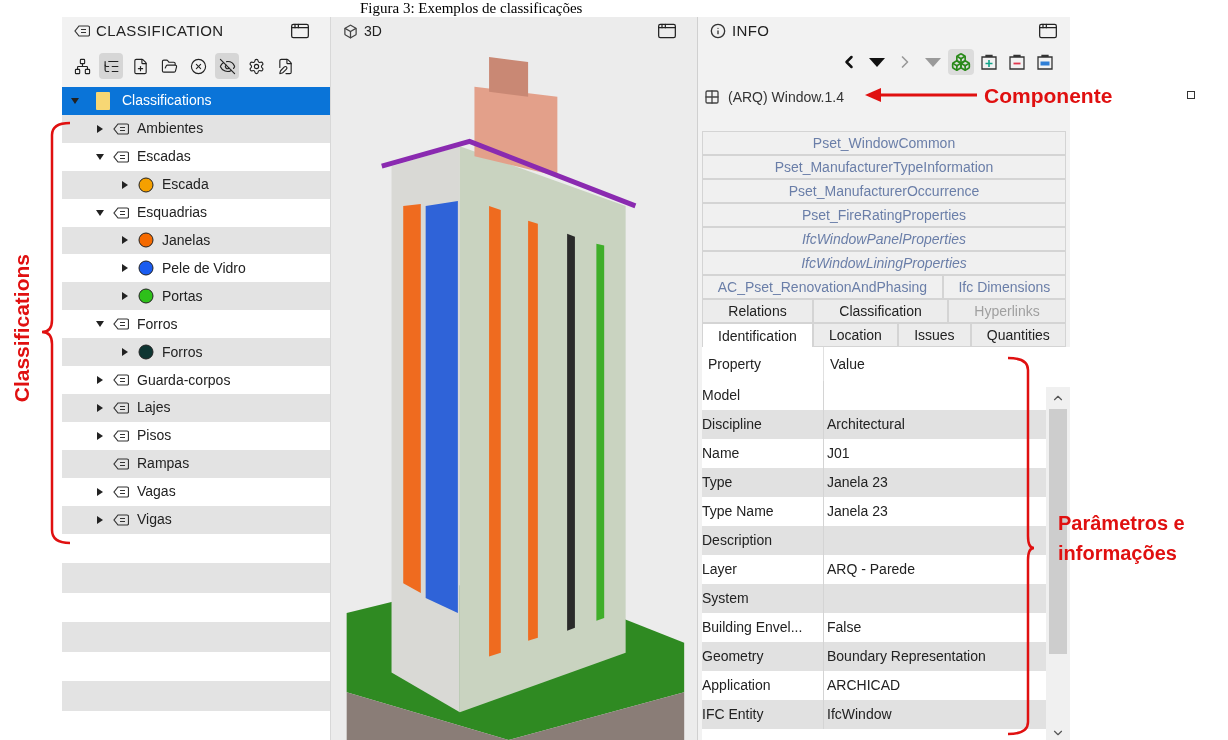 The height and width of the screenshot is (740, 1228). What do you see at coordinates (1018, 335) in the screenshot?
I see `tab: Quantities` at bounding box center [1018, 335].